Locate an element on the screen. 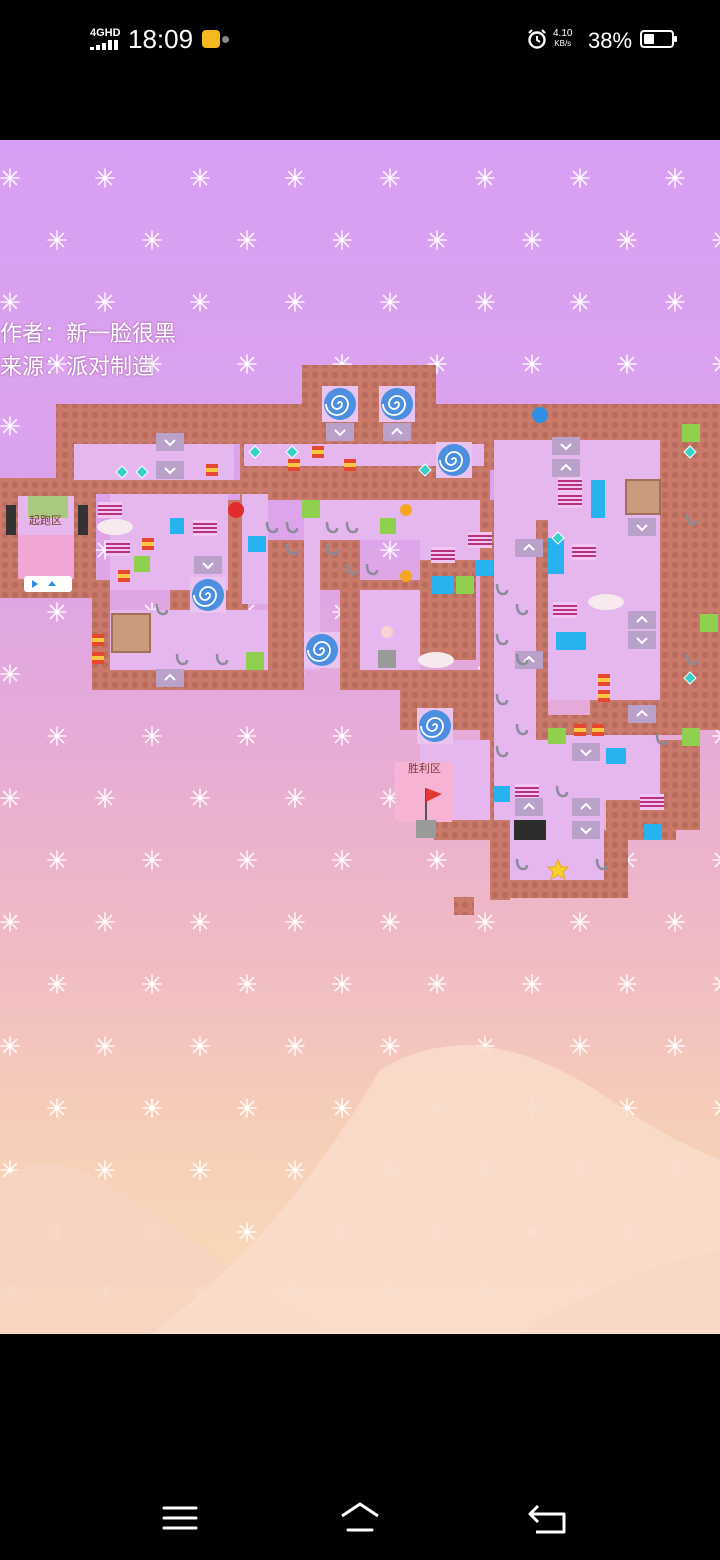 Image resolution: width=720 pixels, height=1560 pixels. menu-icon is located at coordinates (180, 1518).